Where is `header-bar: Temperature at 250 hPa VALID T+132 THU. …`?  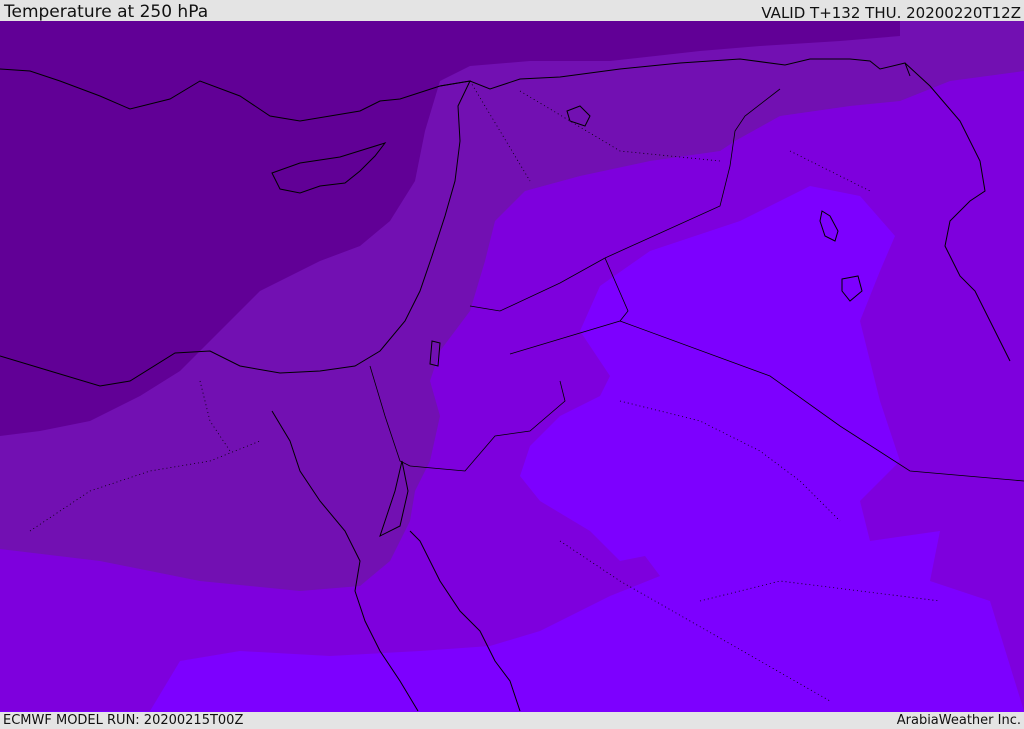 header-bar: Temperature at 250 hPa VALID T+132 THU. … is located at coordinates (512, 10).